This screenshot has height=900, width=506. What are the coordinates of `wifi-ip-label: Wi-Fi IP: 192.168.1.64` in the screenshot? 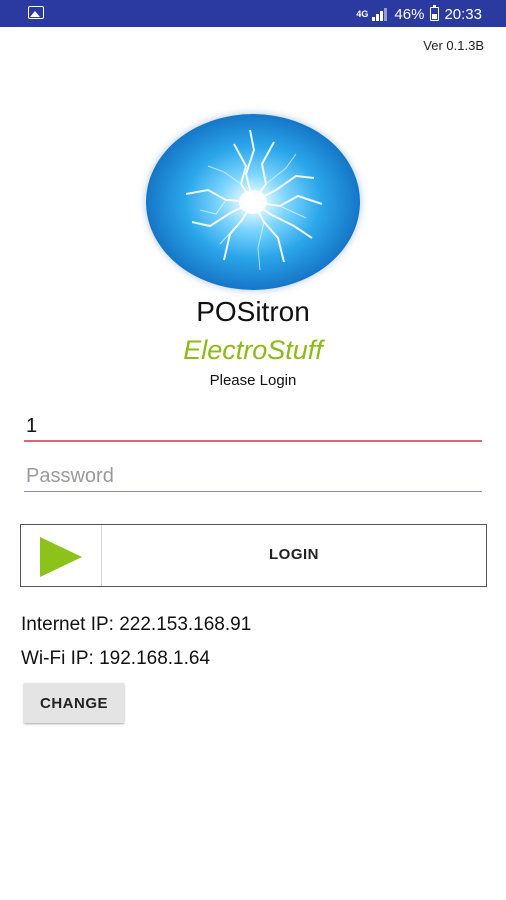 It's located at (116, 658).